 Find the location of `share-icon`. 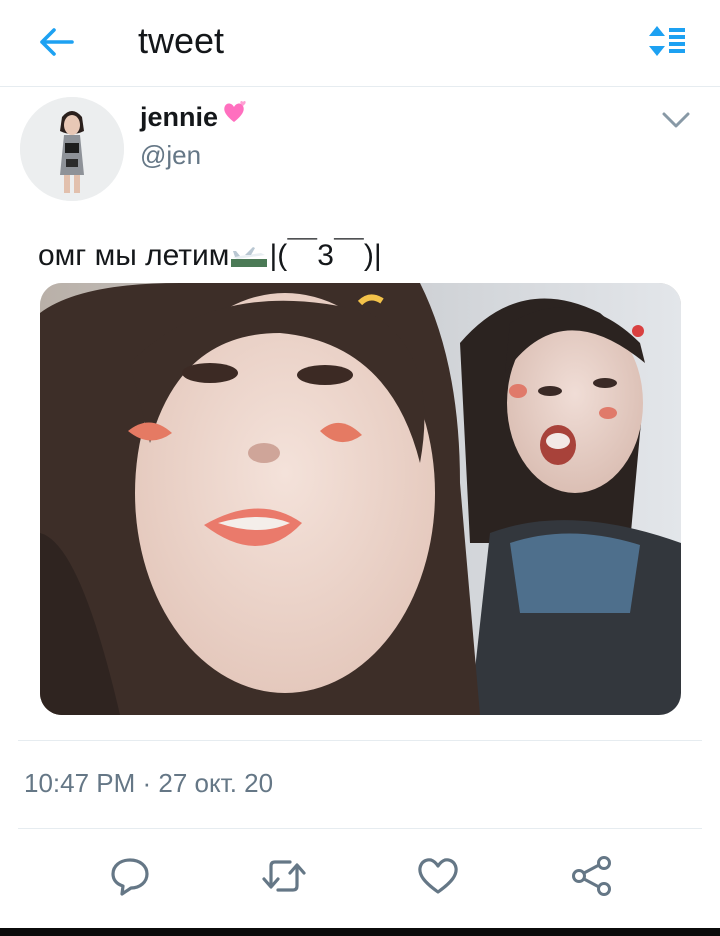

share-icon is located at coordinates (591, 876).